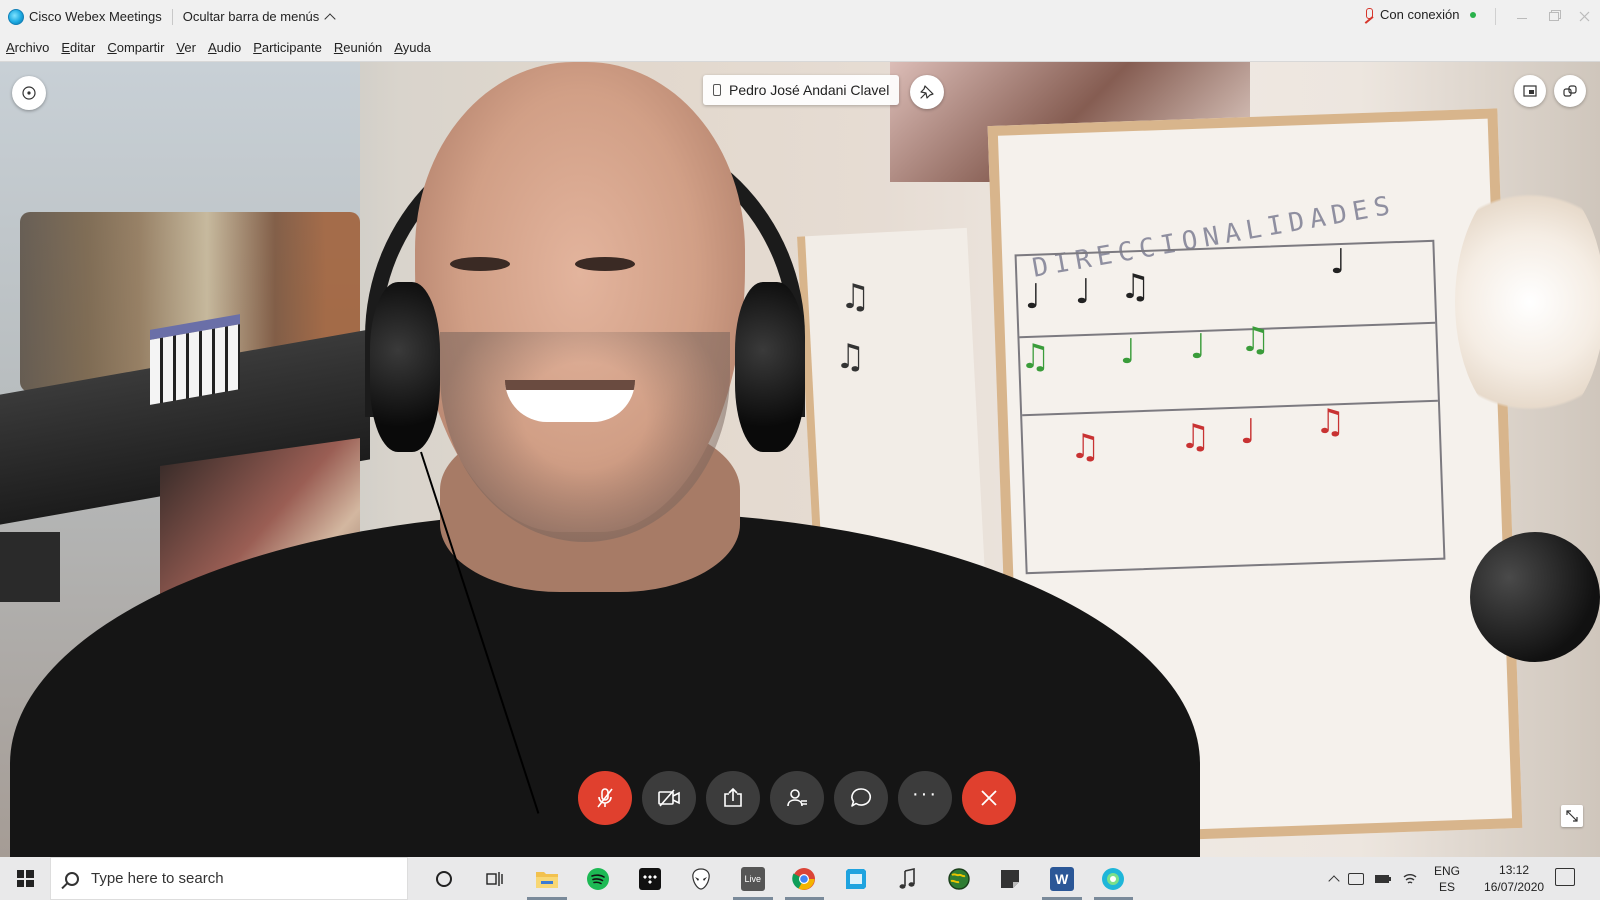 This screenshot has height=900, width=1600. I want to click on taskbar-alien, so click(702, 878).